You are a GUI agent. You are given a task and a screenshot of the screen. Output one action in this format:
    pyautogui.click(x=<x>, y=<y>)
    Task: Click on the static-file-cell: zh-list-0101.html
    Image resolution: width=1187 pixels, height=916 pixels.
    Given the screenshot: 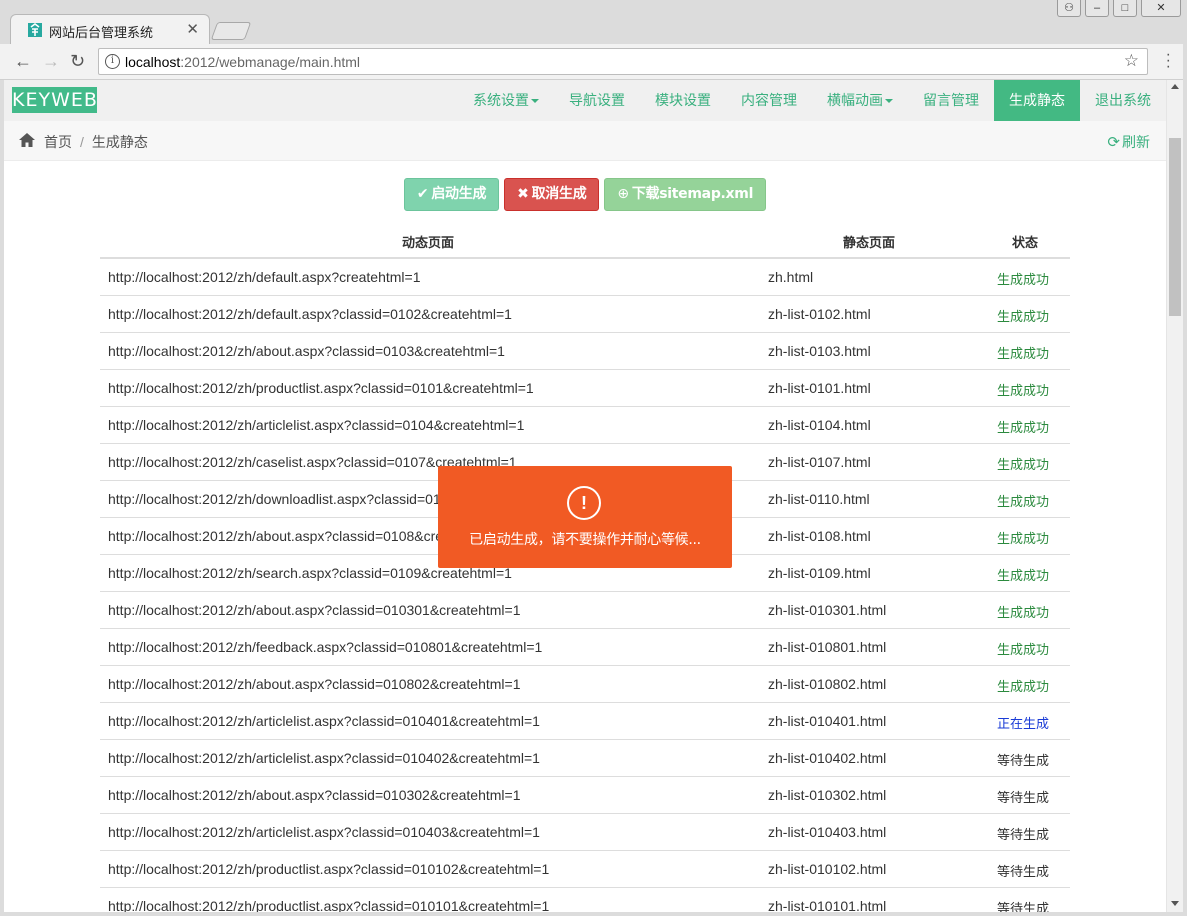 What is the action you would take?
    pyautogui.click(x=819, y=388)
    